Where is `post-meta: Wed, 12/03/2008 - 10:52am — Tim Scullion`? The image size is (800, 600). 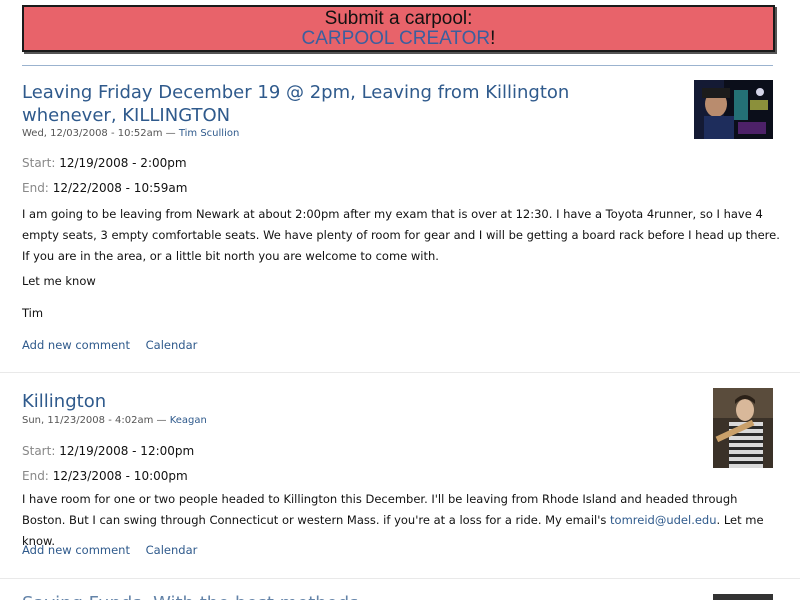
post-meta: Wed, 12/03/2008 - 10:52am — Tim Scullion is located at coordinates (130, 133).